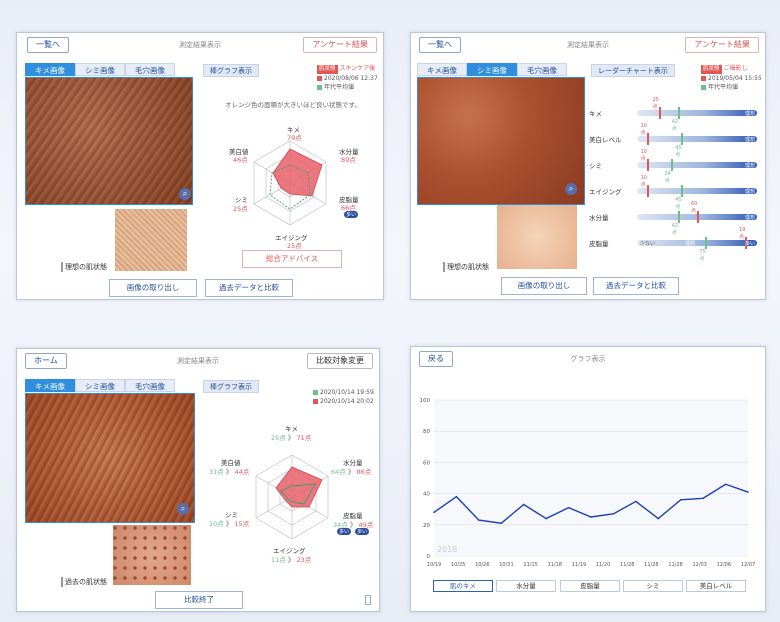  Describe the element at coordinates (292, 259) in the screenshot. I see `overall-advice-button: 総合アドバイス` at that location.